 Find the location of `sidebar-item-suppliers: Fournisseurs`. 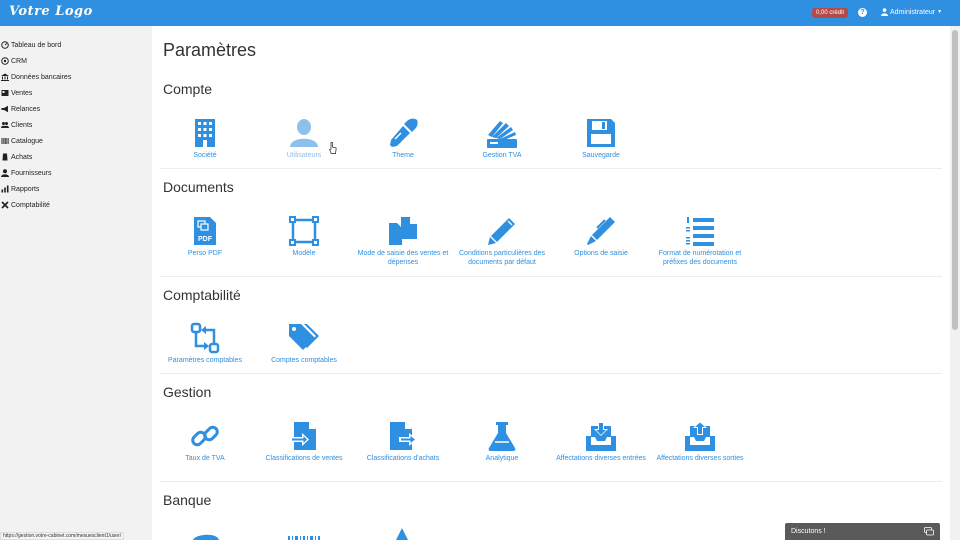

sidebar-item-suppliers: Fournisseurs is located at coordinates (26, 173).